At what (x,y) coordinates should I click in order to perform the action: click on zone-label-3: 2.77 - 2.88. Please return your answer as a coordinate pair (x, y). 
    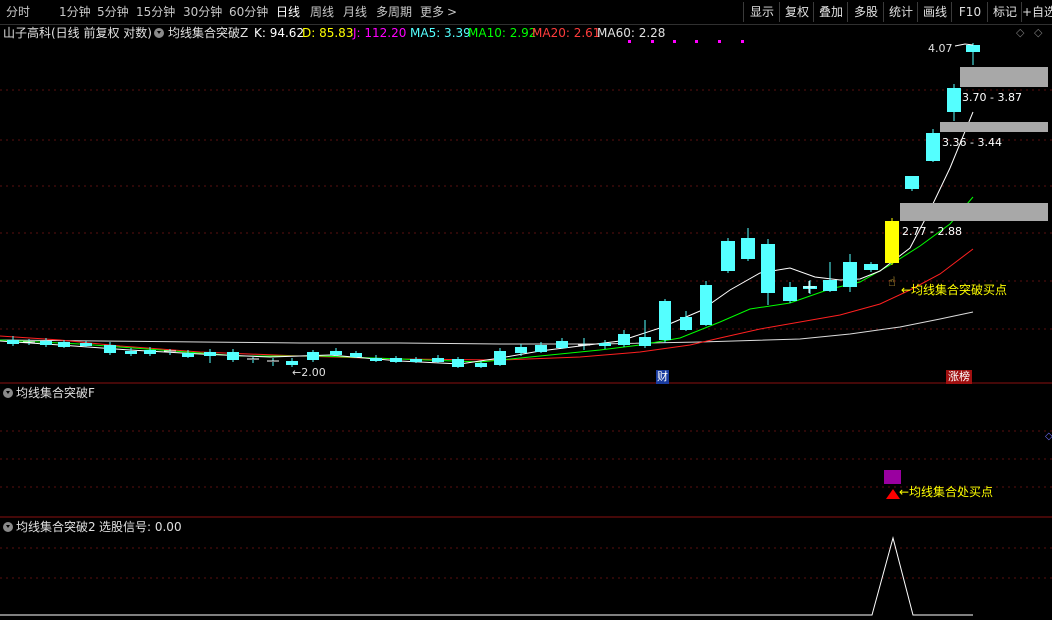
    Looking at the image, I should click on (932, 231).